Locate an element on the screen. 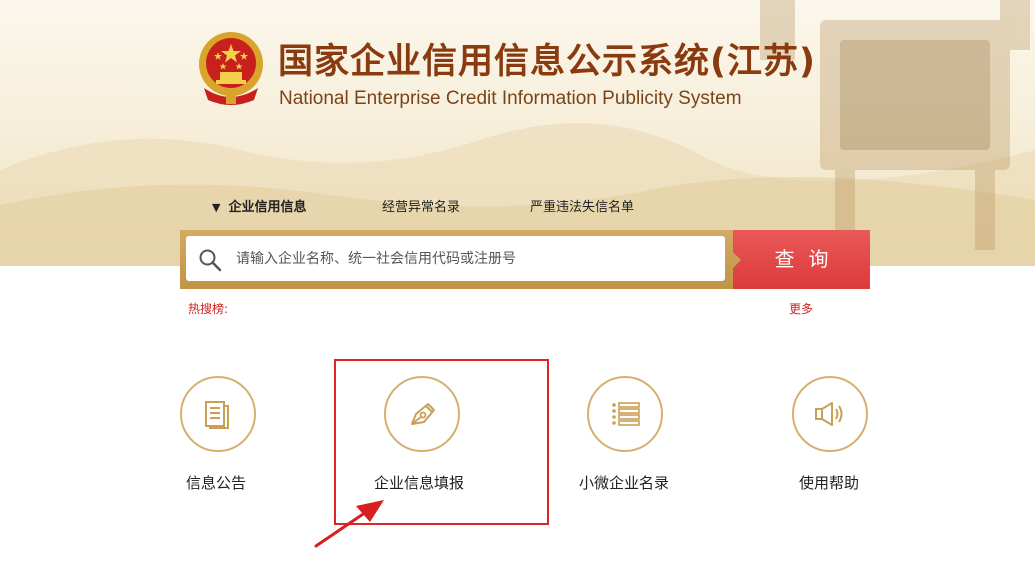 This screenshot has height=561, width=1035. feature-label: 使用帮助 is located at coordinates (829, 483).